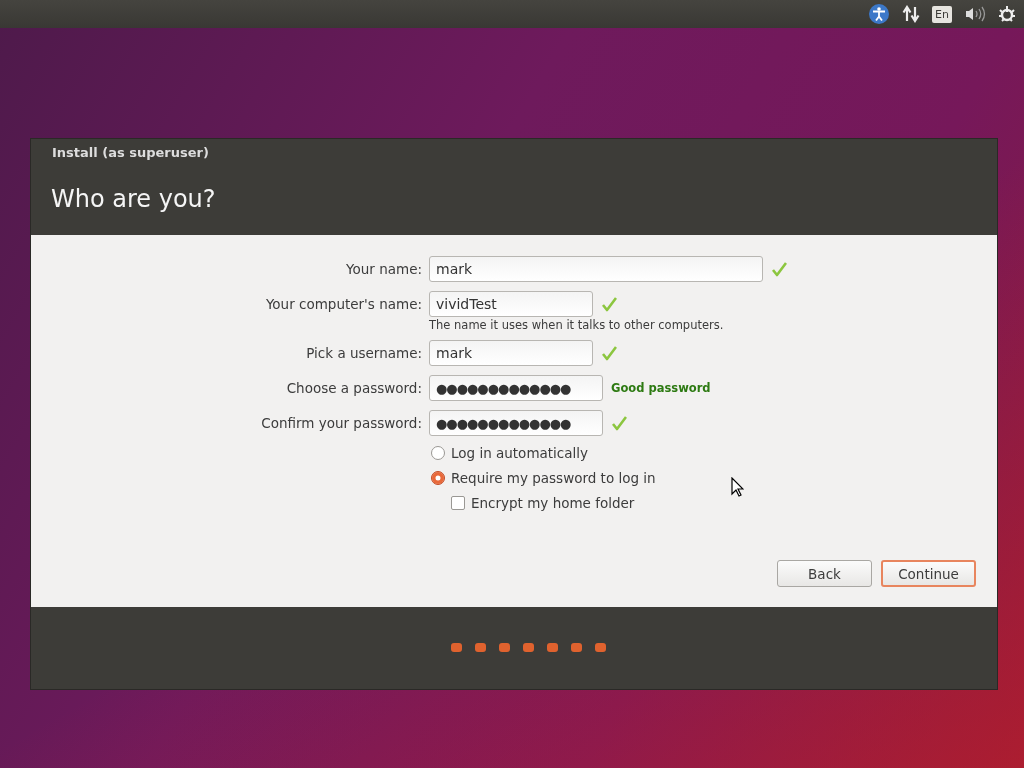  Describe the element at coordinates (520, 452) in the screenshot. I see `radio-label: Log in automatically` at that location.